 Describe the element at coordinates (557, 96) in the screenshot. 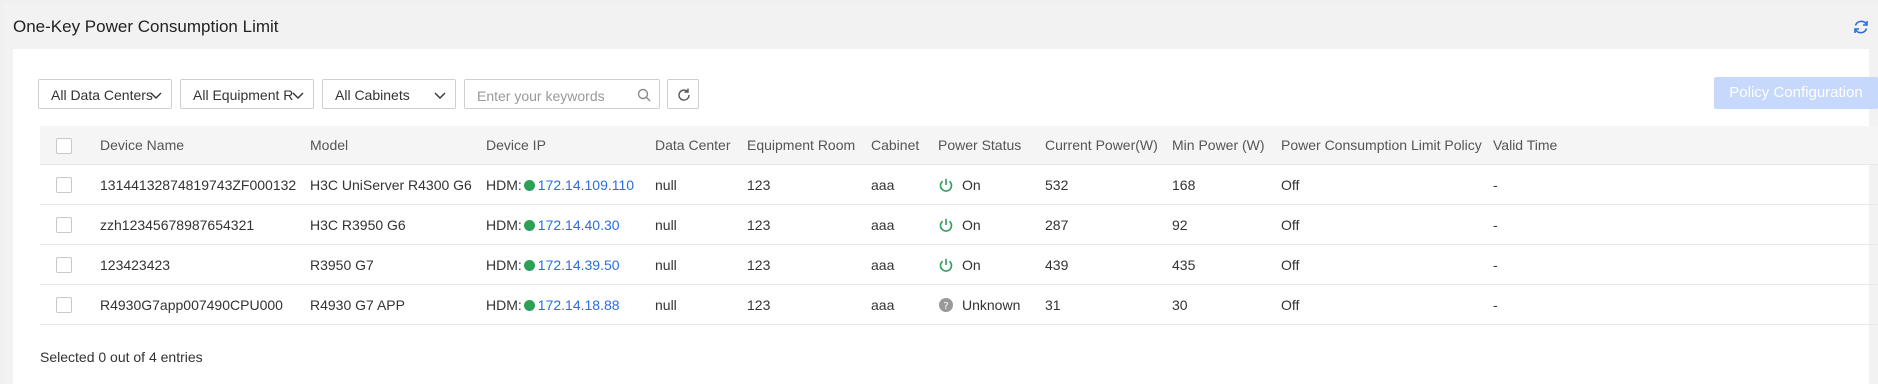

I see `search-input` at that location.